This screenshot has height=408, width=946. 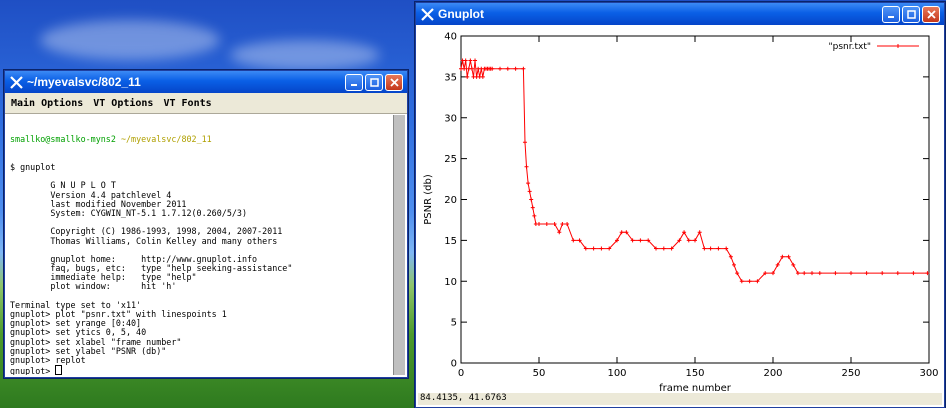 I want to click on y-tick-label: 25, so click(x=450, y=159).